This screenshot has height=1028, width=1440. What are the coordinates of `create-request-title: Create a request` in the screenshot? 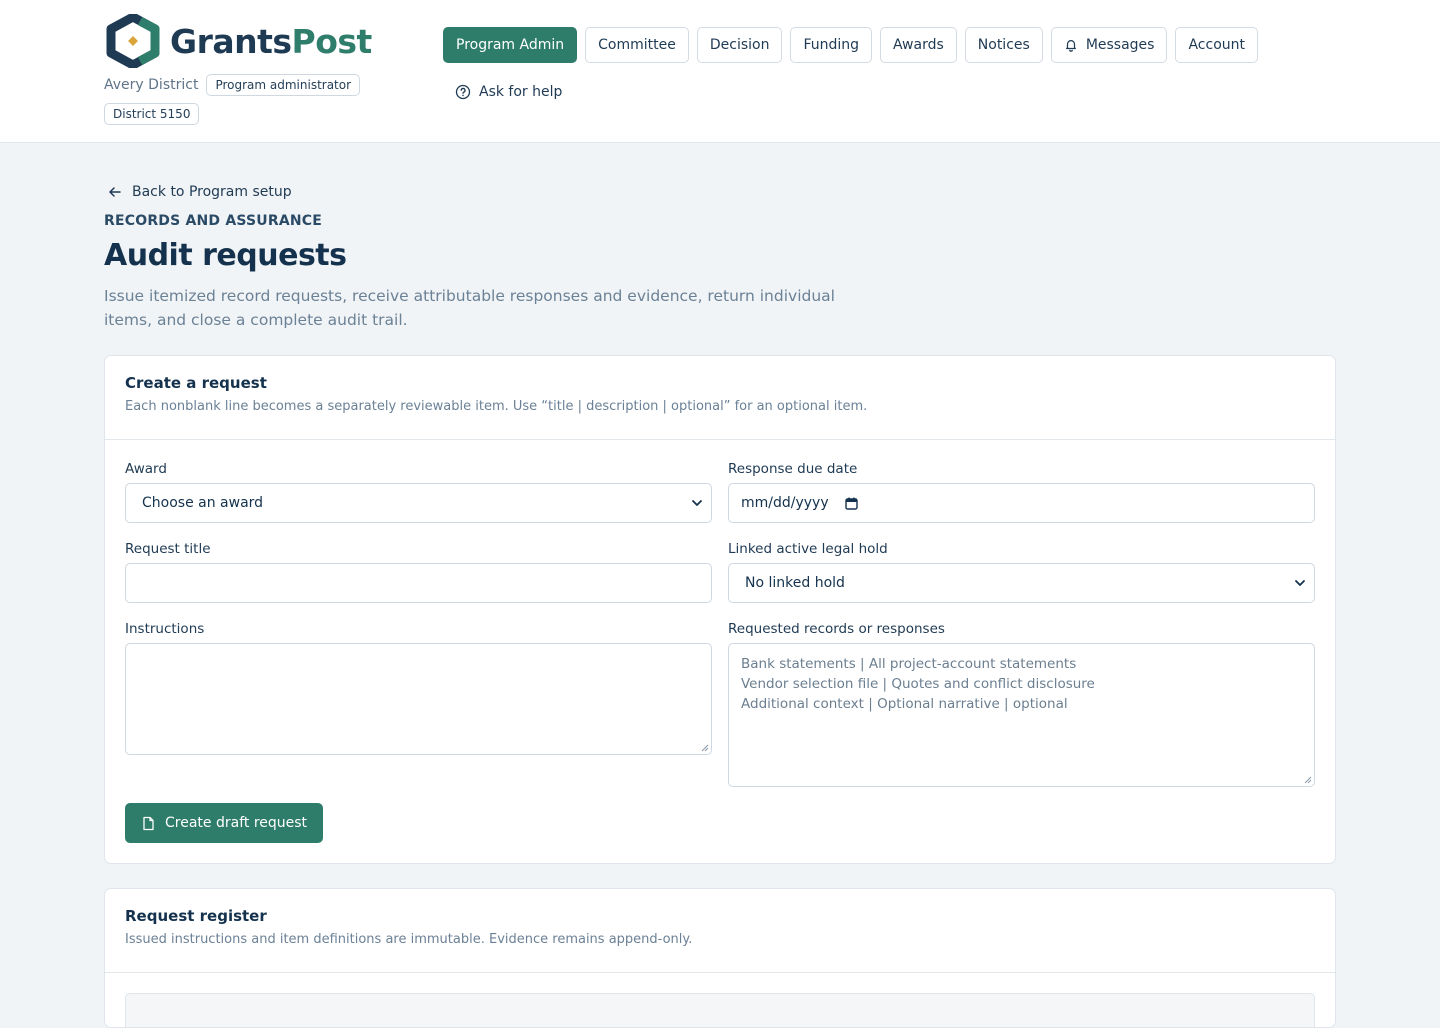 It's located at (196, 383).